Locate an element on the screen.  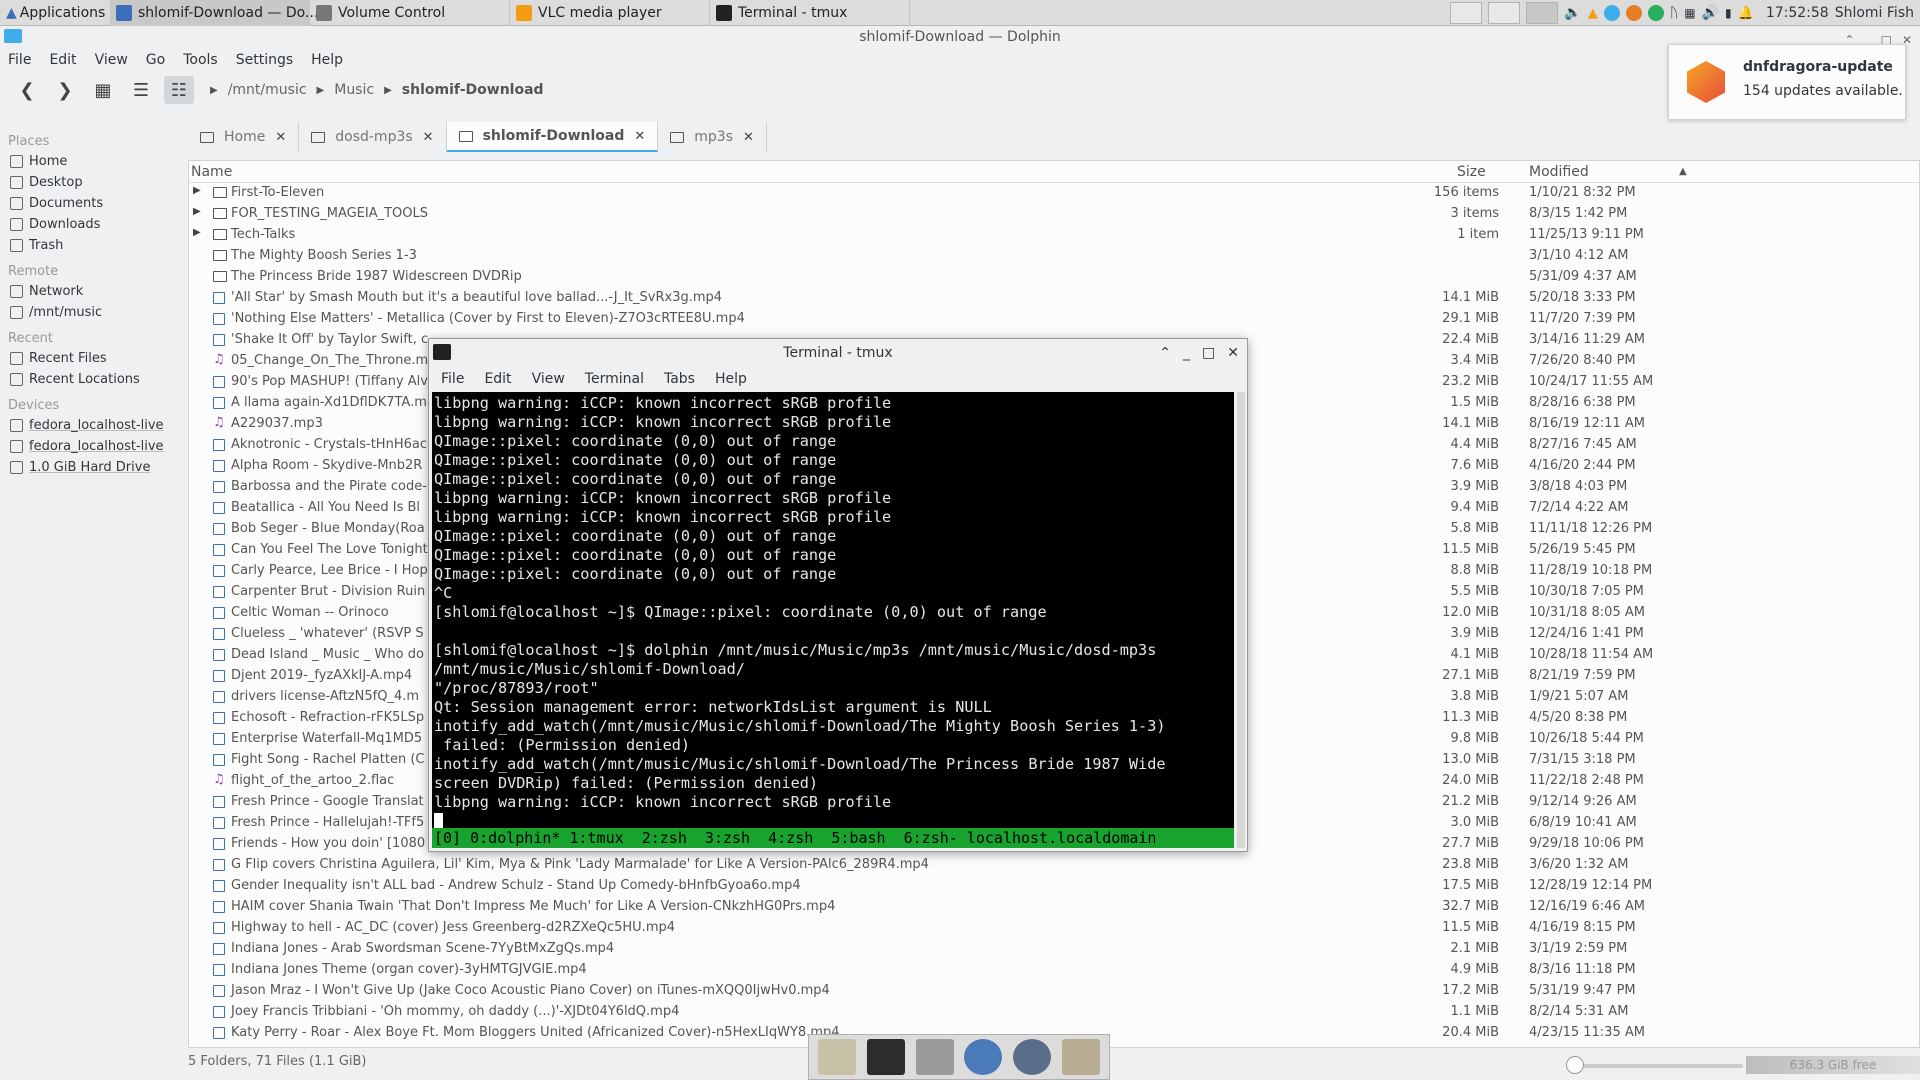
place-item: Network is located at coordinates (90, 291).